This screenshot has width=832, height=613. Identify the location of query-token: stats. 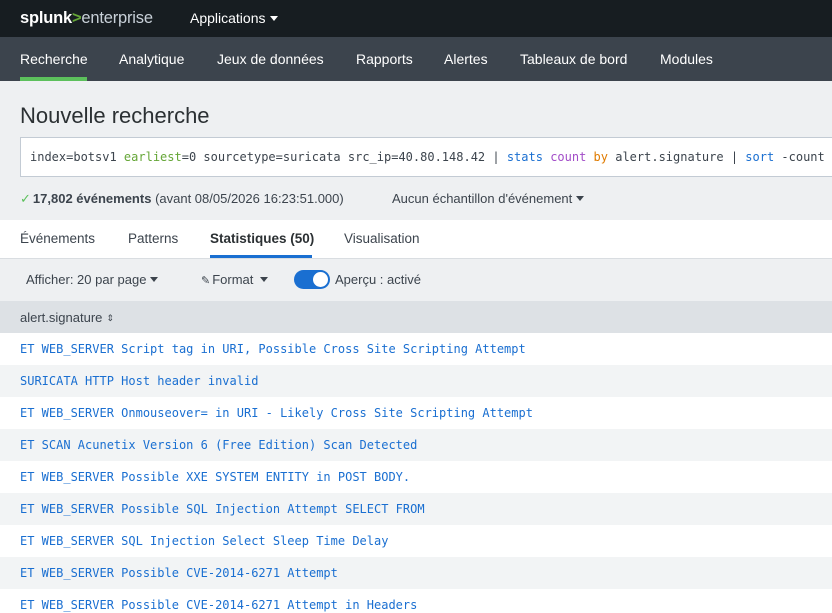
(524, 157).